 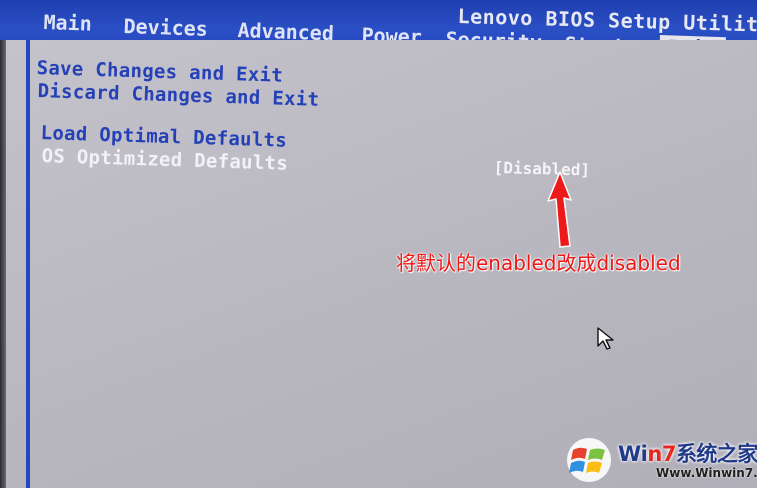 What do you see at coordinates (633, 454) in the screenshot?
I see `watermark-brand-prefix: Wi` at bounding box center [633, 454].